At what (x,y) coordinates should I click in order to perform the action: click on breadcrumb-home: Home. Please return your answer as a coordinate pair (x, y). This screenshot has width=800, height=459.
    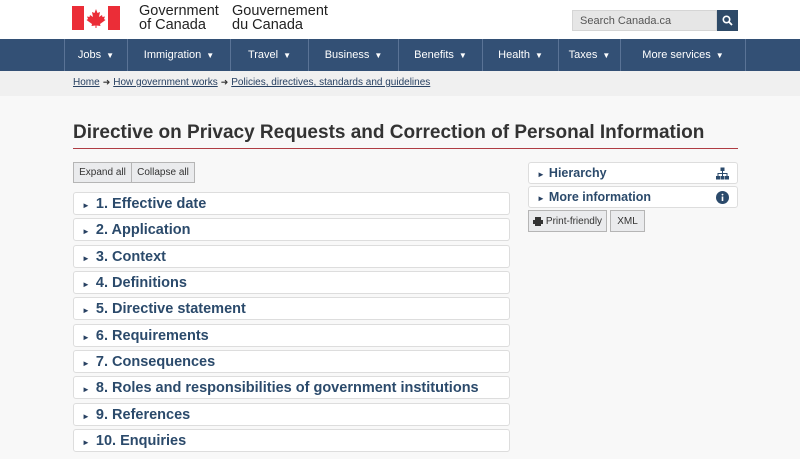
    Looking at the image, I should click on (86, 82).